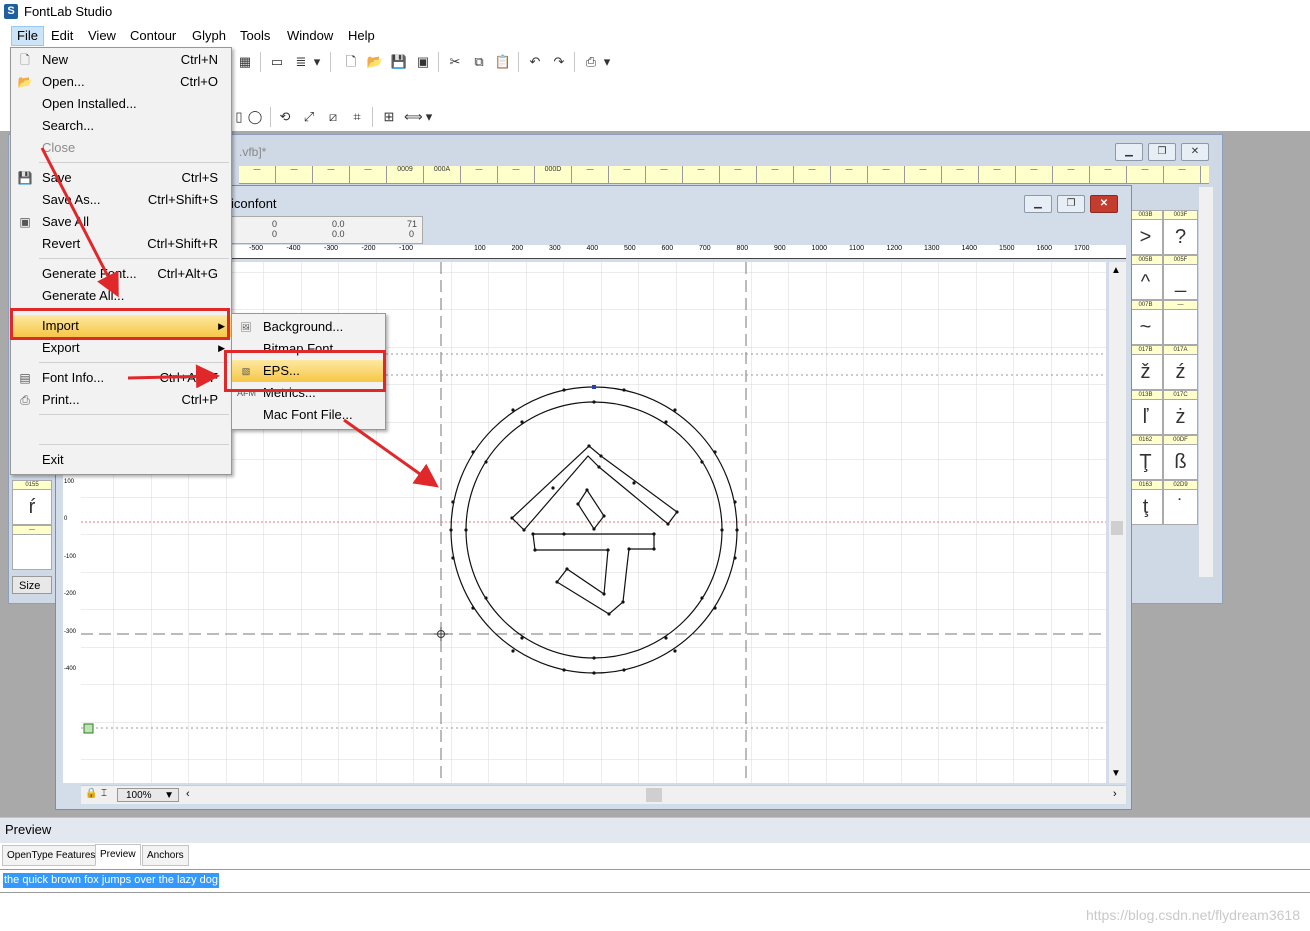 This screenshot has height=931, width=1310. I want to click on annotation-arrows, so click(239, 317).